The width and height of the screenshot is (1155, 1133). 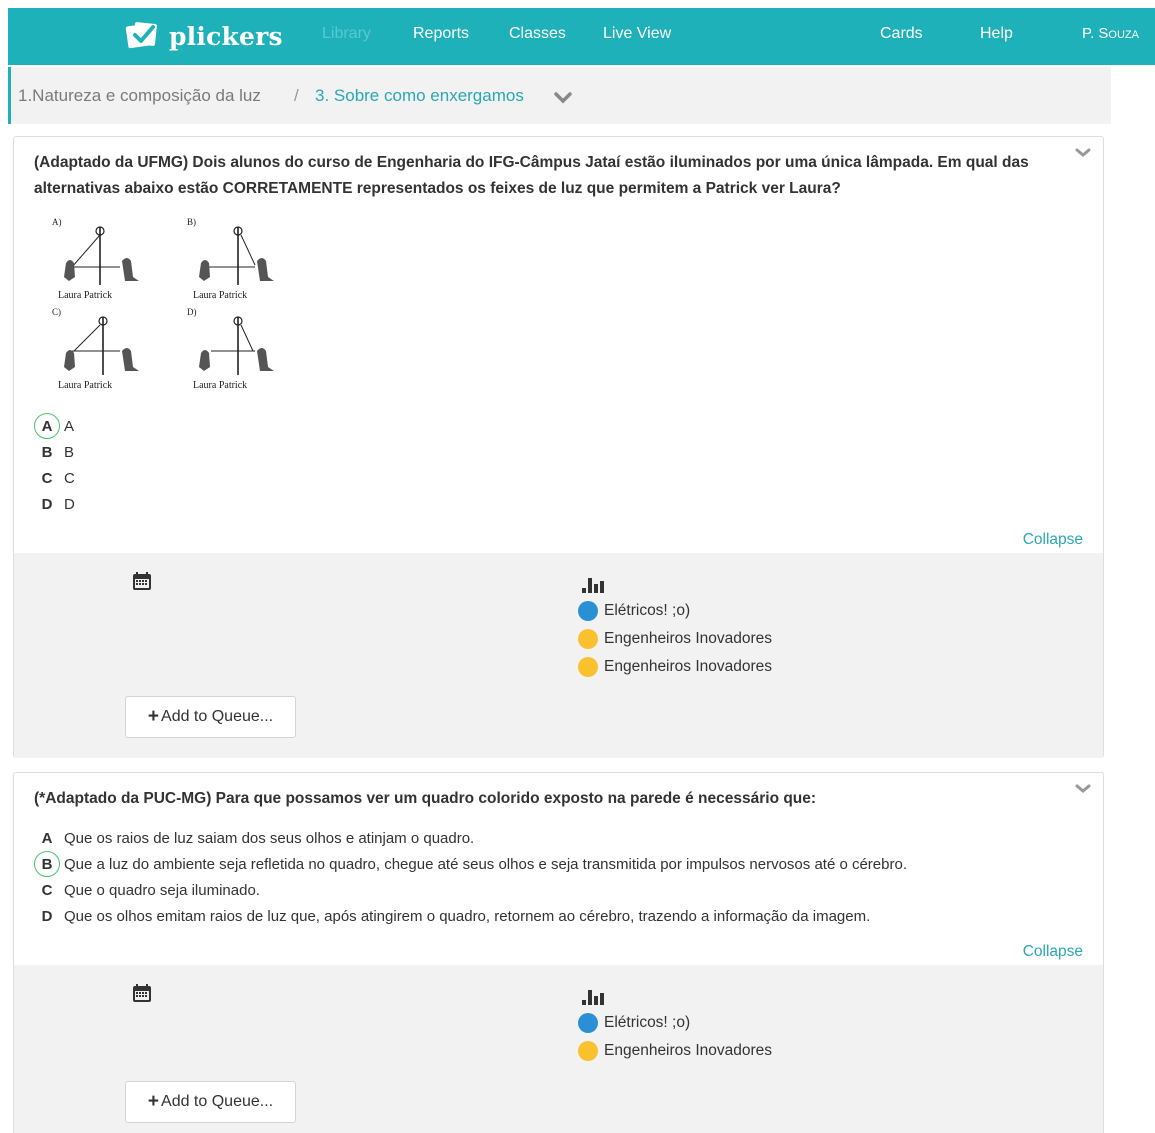 I want to click on section-list: Elétricos! ;o) Engenheiros Inovadores, so click(x=675, y=1037).